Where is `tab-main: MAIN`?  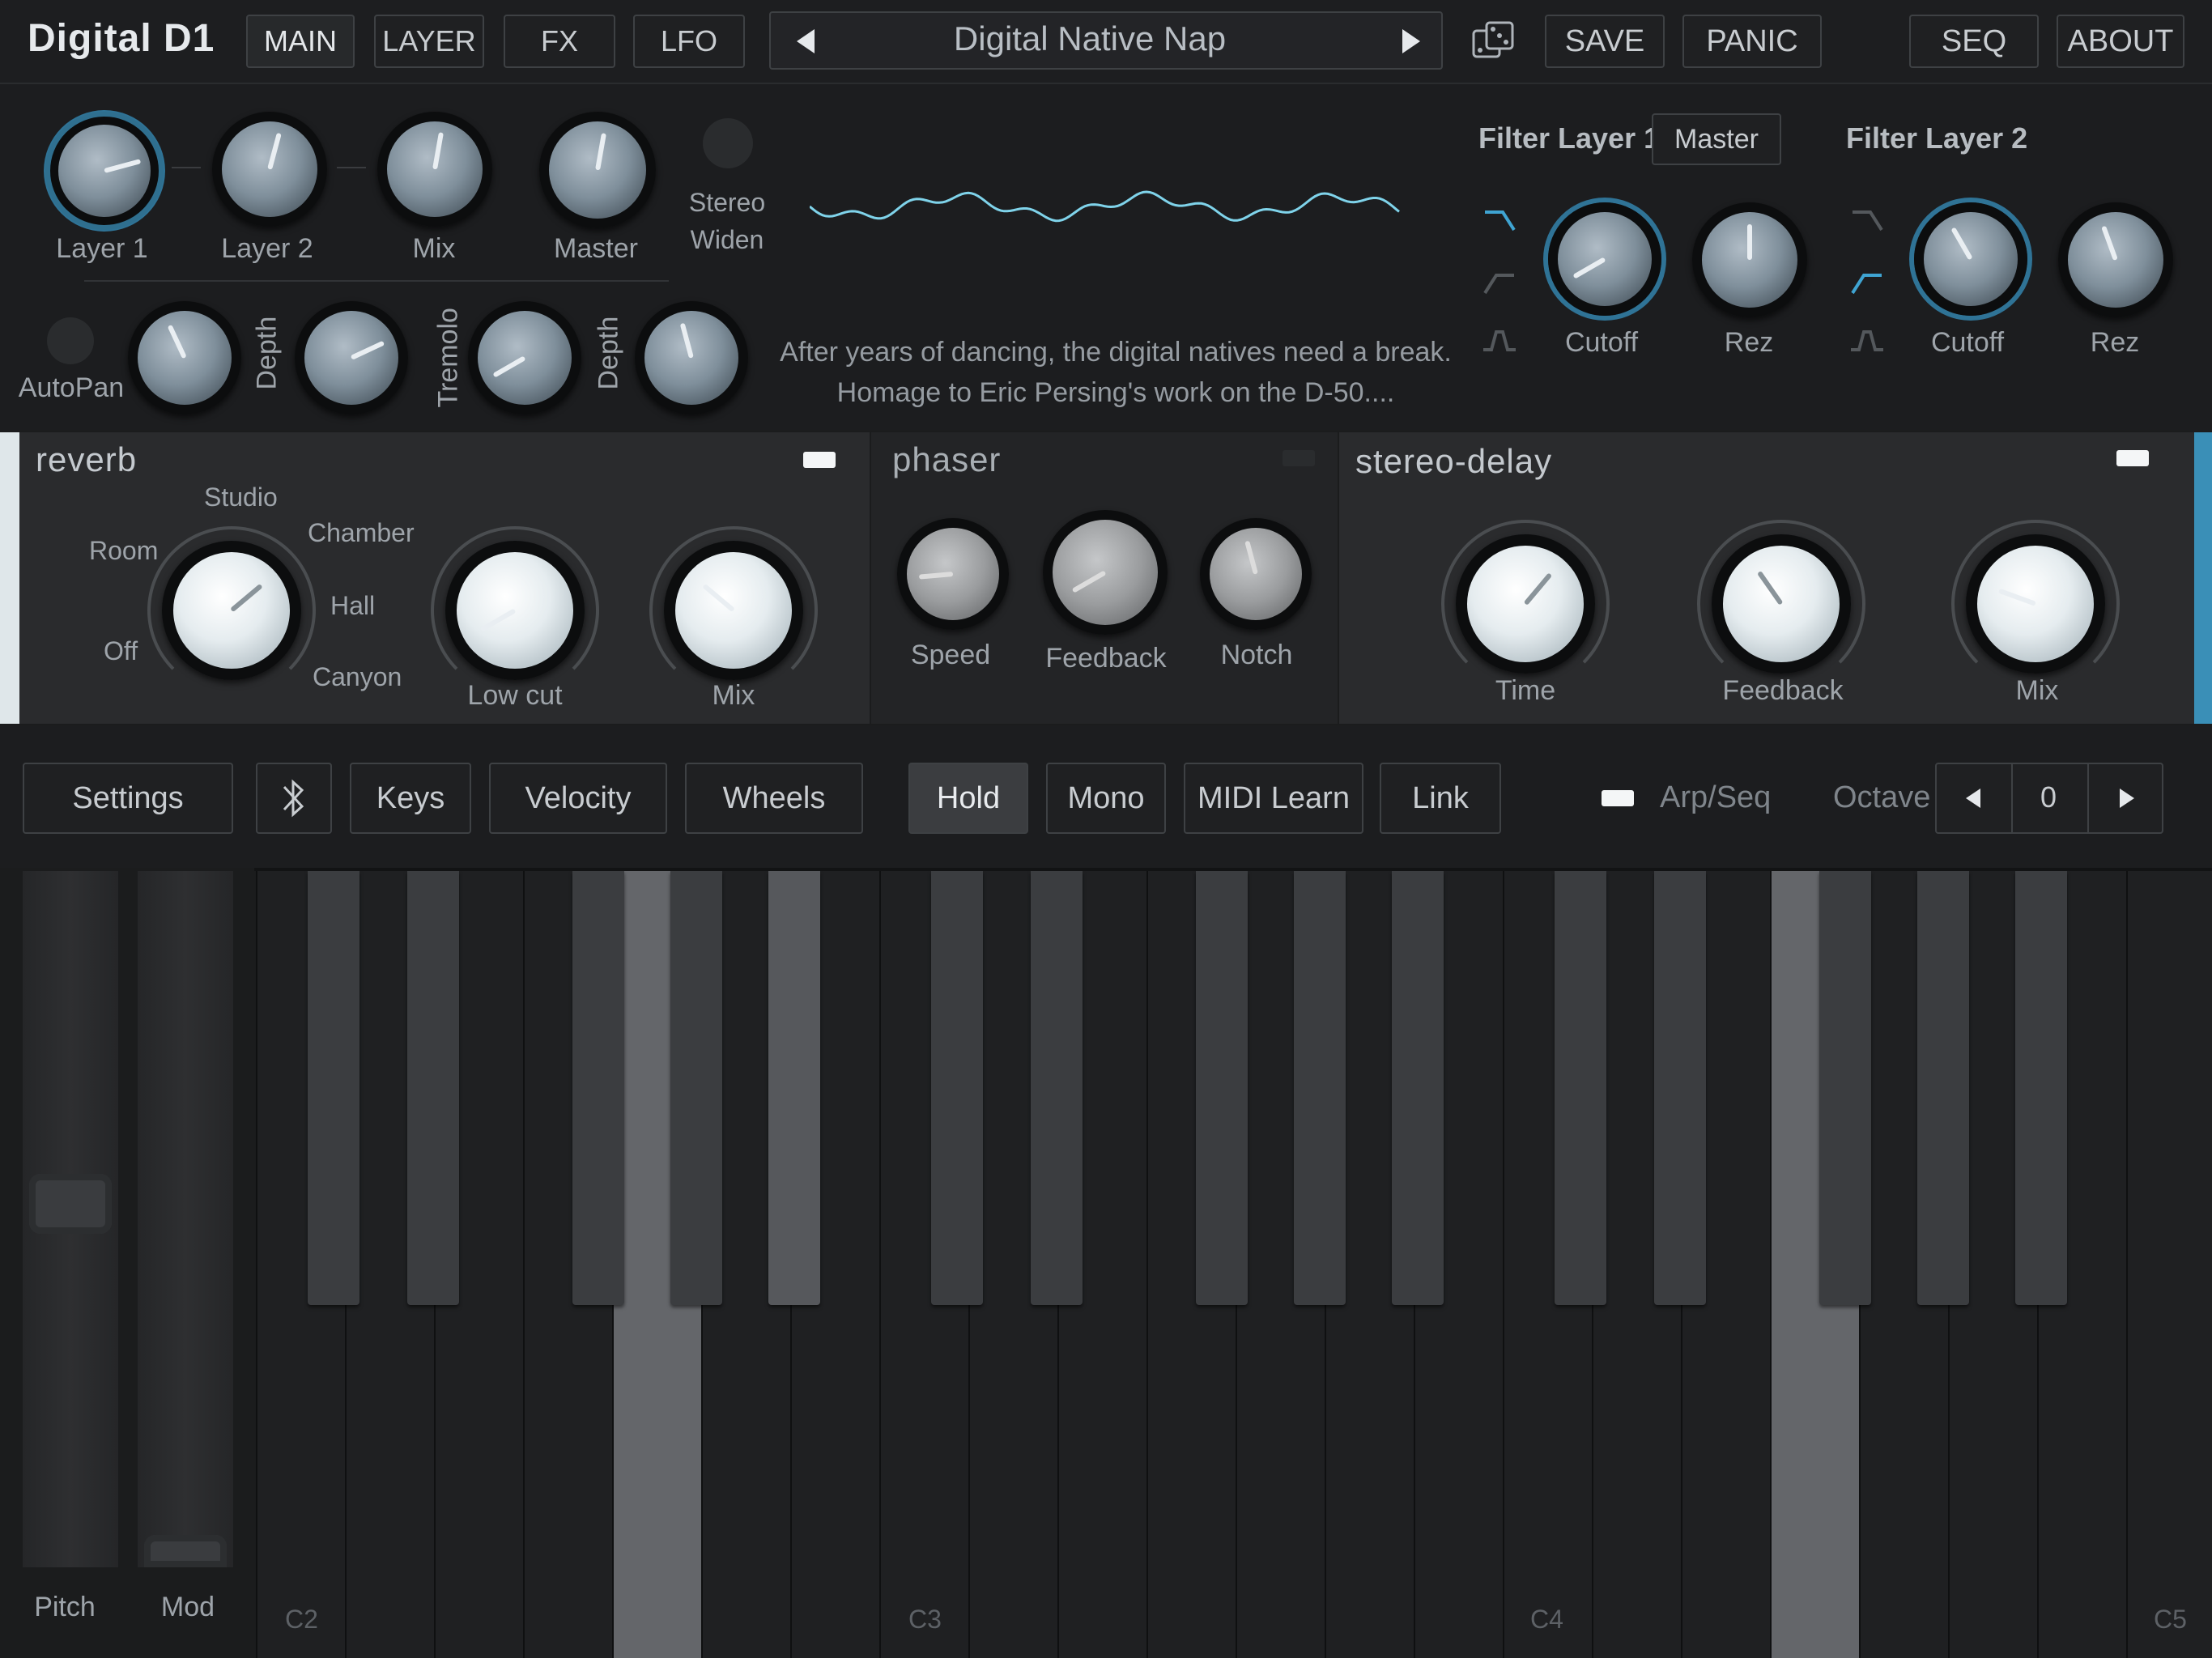 tab-main: MAIN is located at coordinates (301, 41).